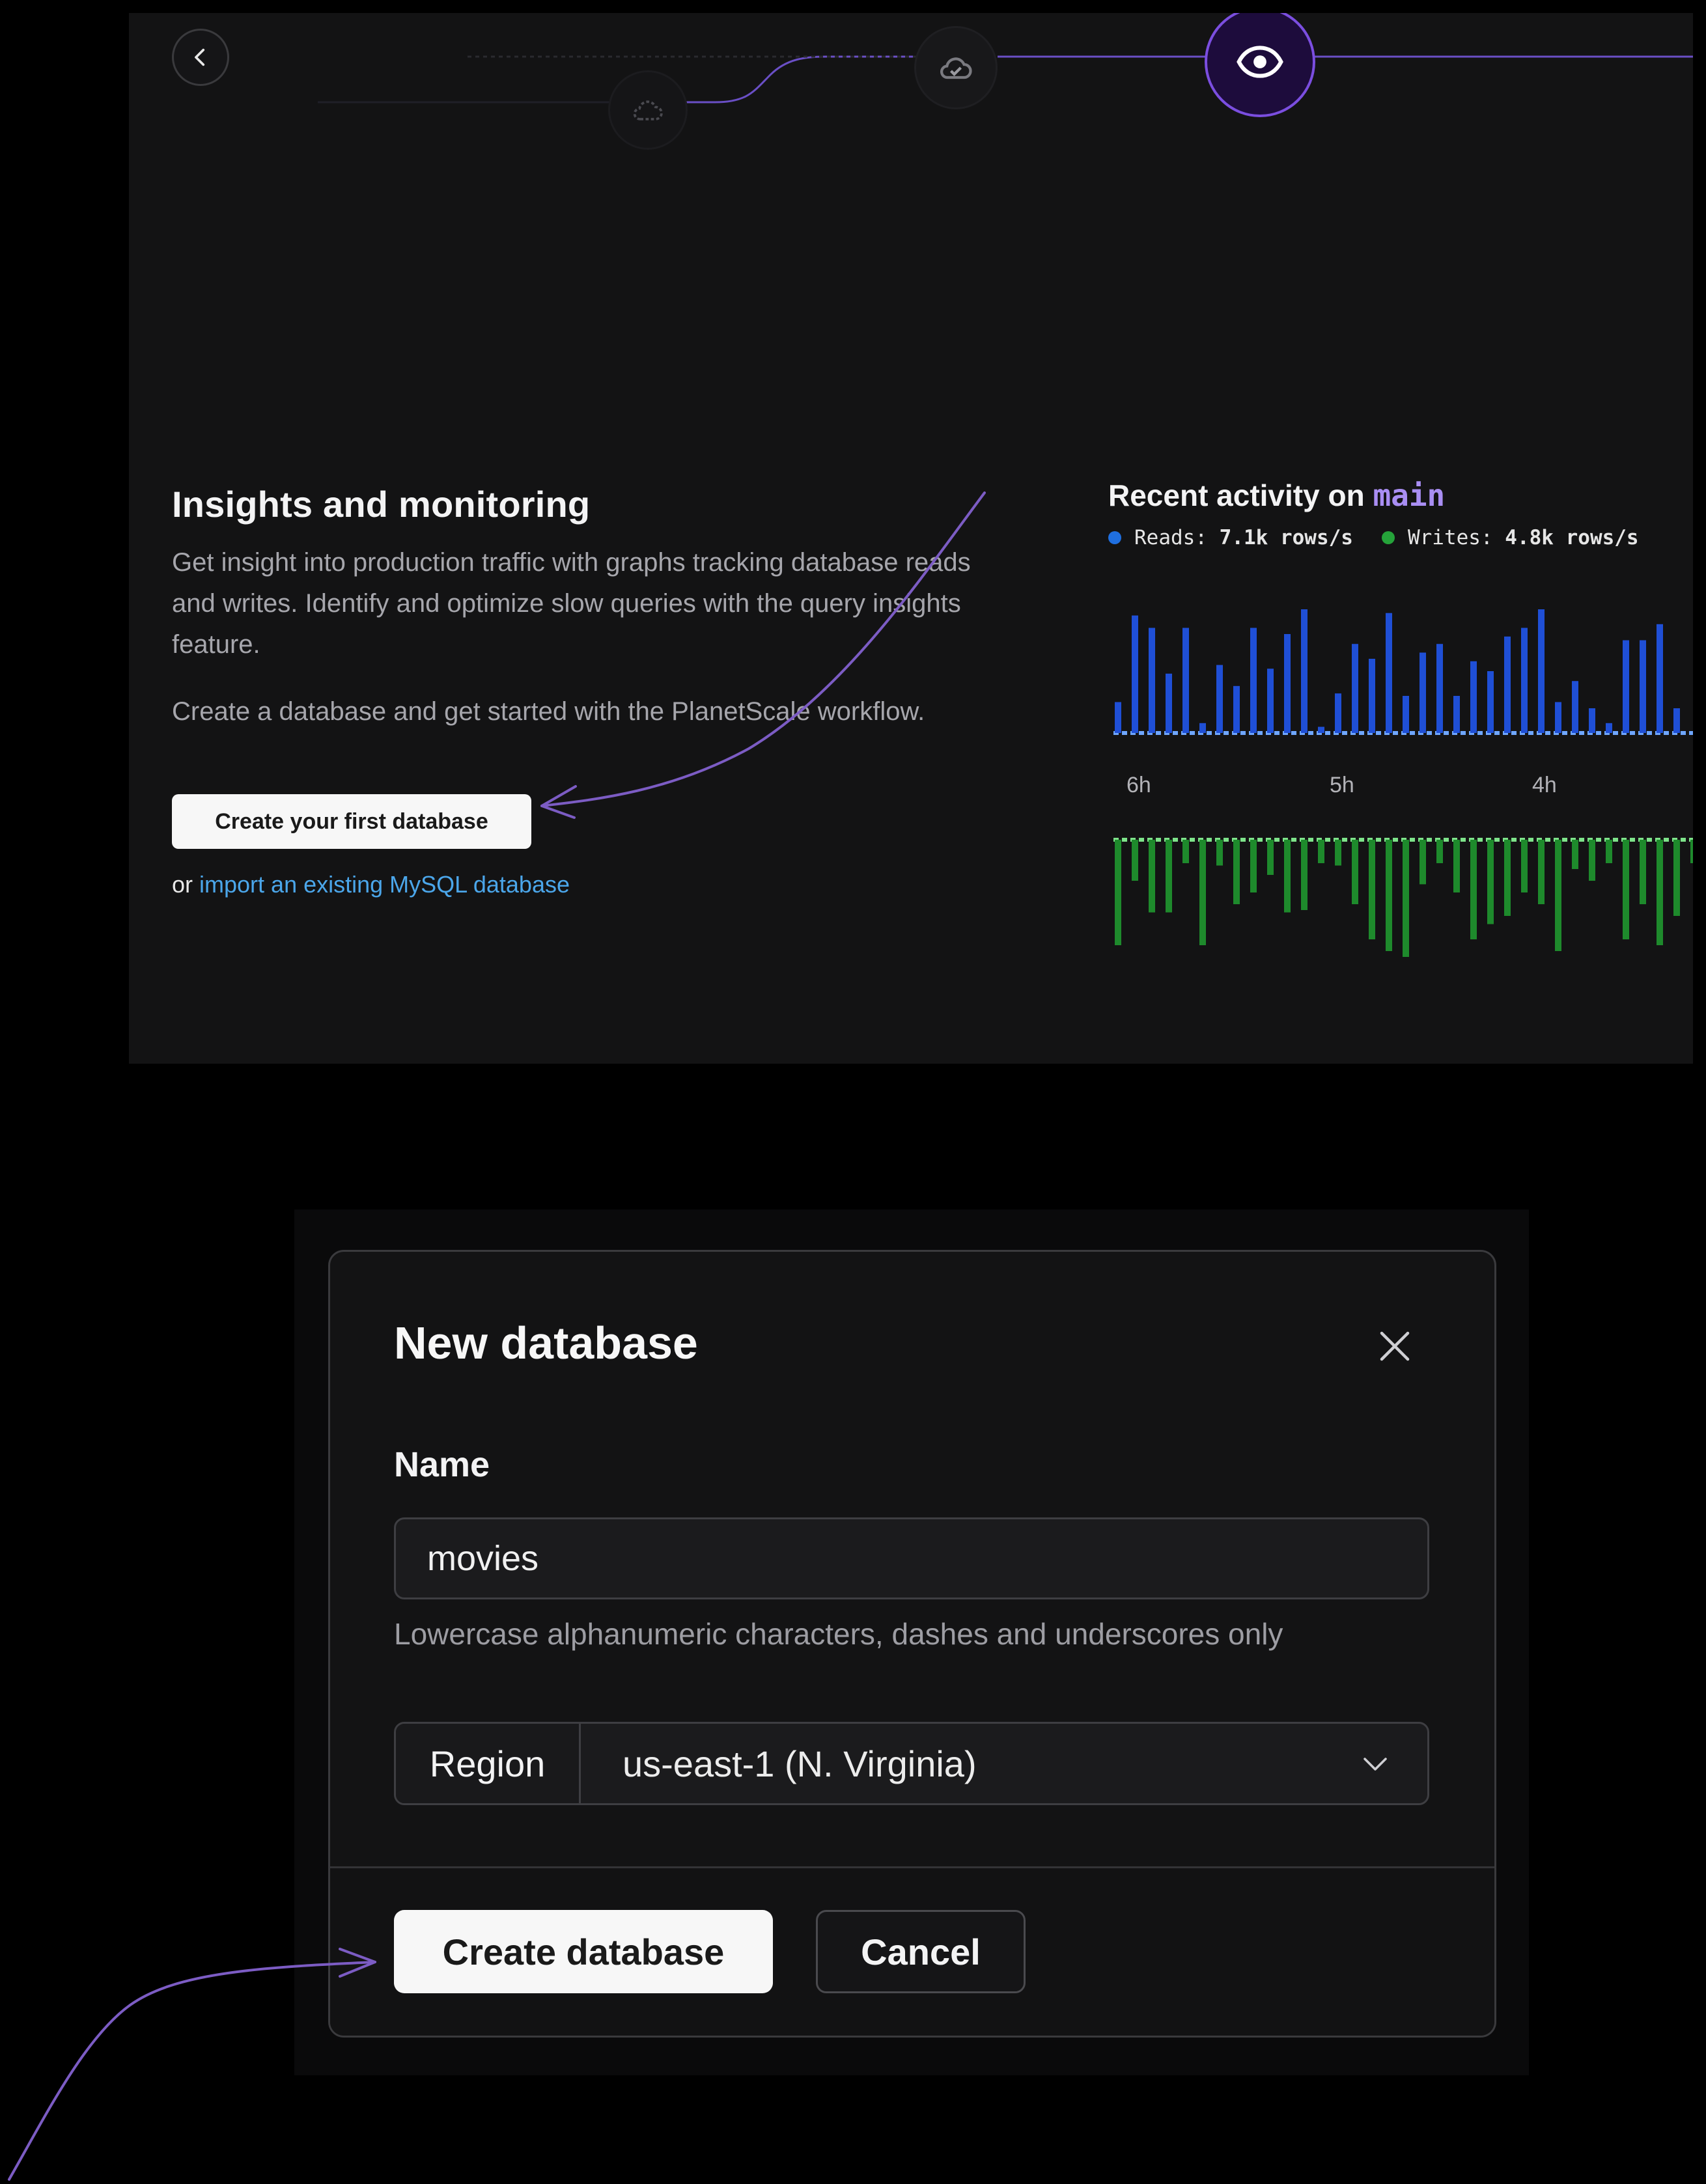  Describe the element at coordinates (1409, 496) in the screenshot. I see `branch-name: main` at that location.